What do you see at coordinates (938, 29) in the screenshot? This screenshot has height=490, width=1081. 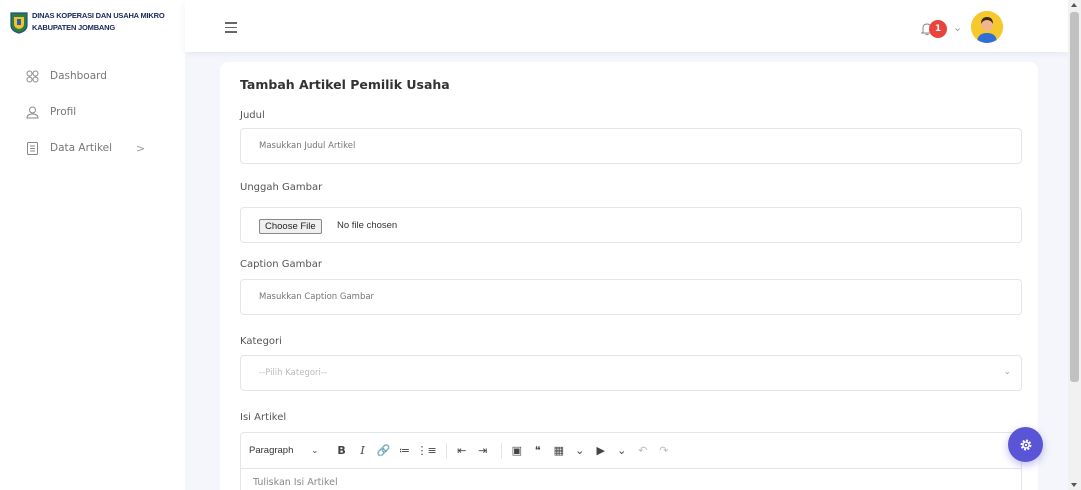 I see `notification-badge: 1` at bounding box center [938, 29].